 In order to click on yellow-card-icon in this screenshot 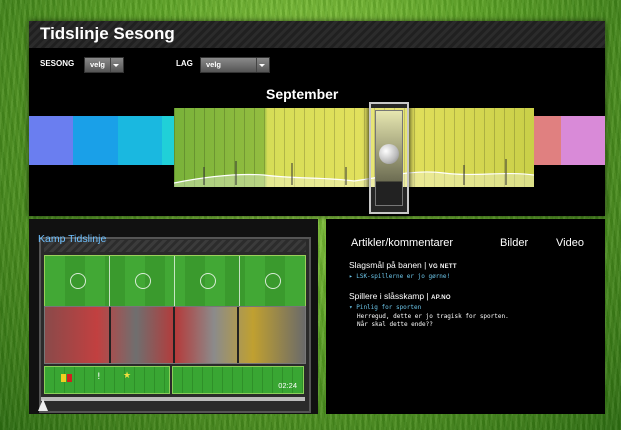, I will do `click(63, 378)`.